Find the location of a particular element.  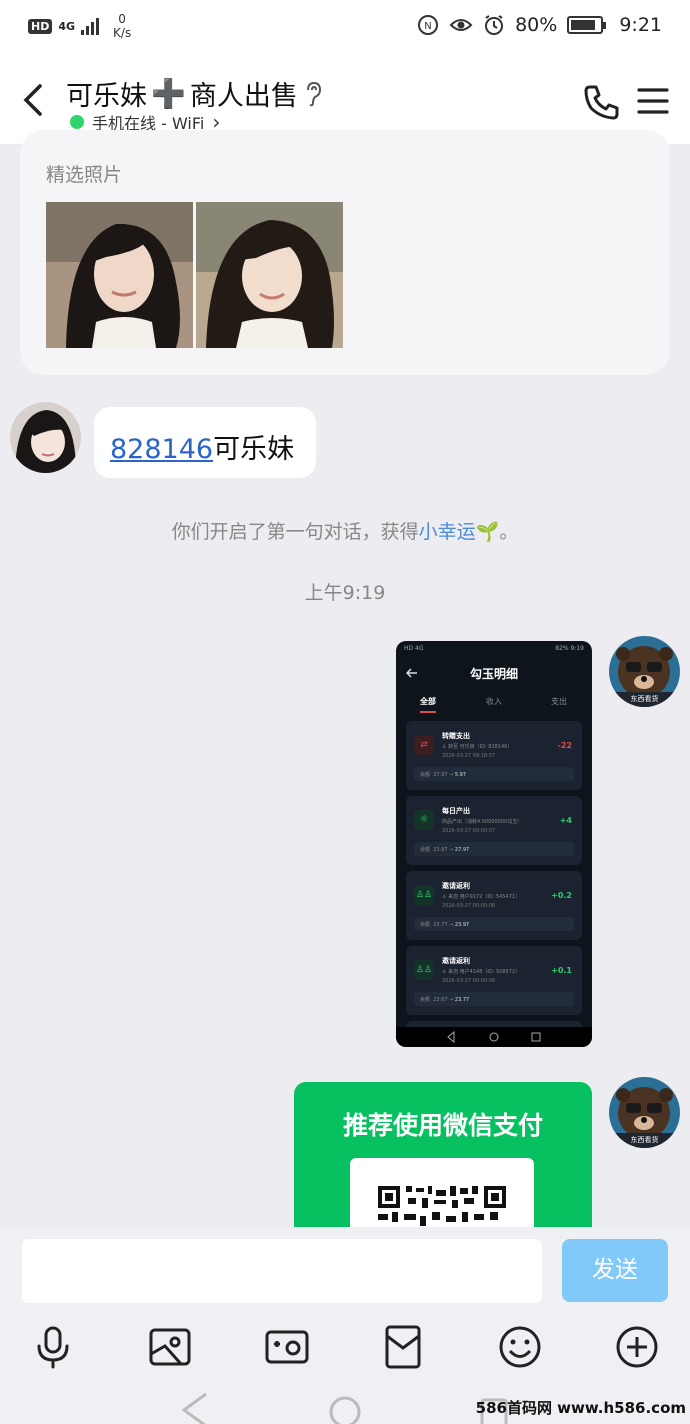

mini-tab-all: 全部 is located at coordinates (428, 701).